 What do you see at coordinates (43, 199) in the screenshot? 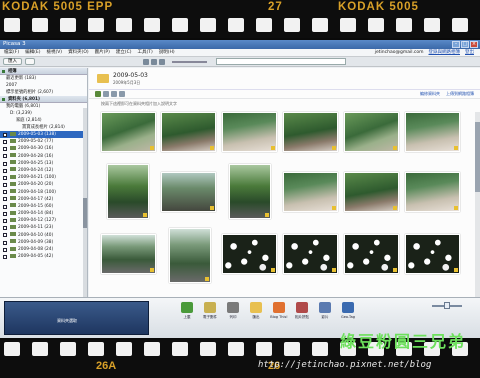
I see `folder-item: 2009-04-17 (42)` at bounding box center [43, 199].